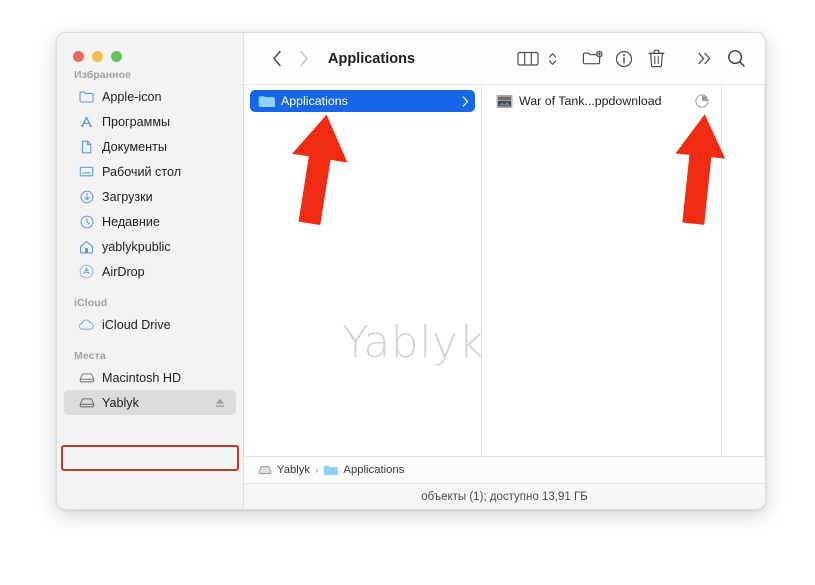 This screenshot has height=585, width=815. I want to click on breadcrumb-label: Yablyk, so click(294, 470).